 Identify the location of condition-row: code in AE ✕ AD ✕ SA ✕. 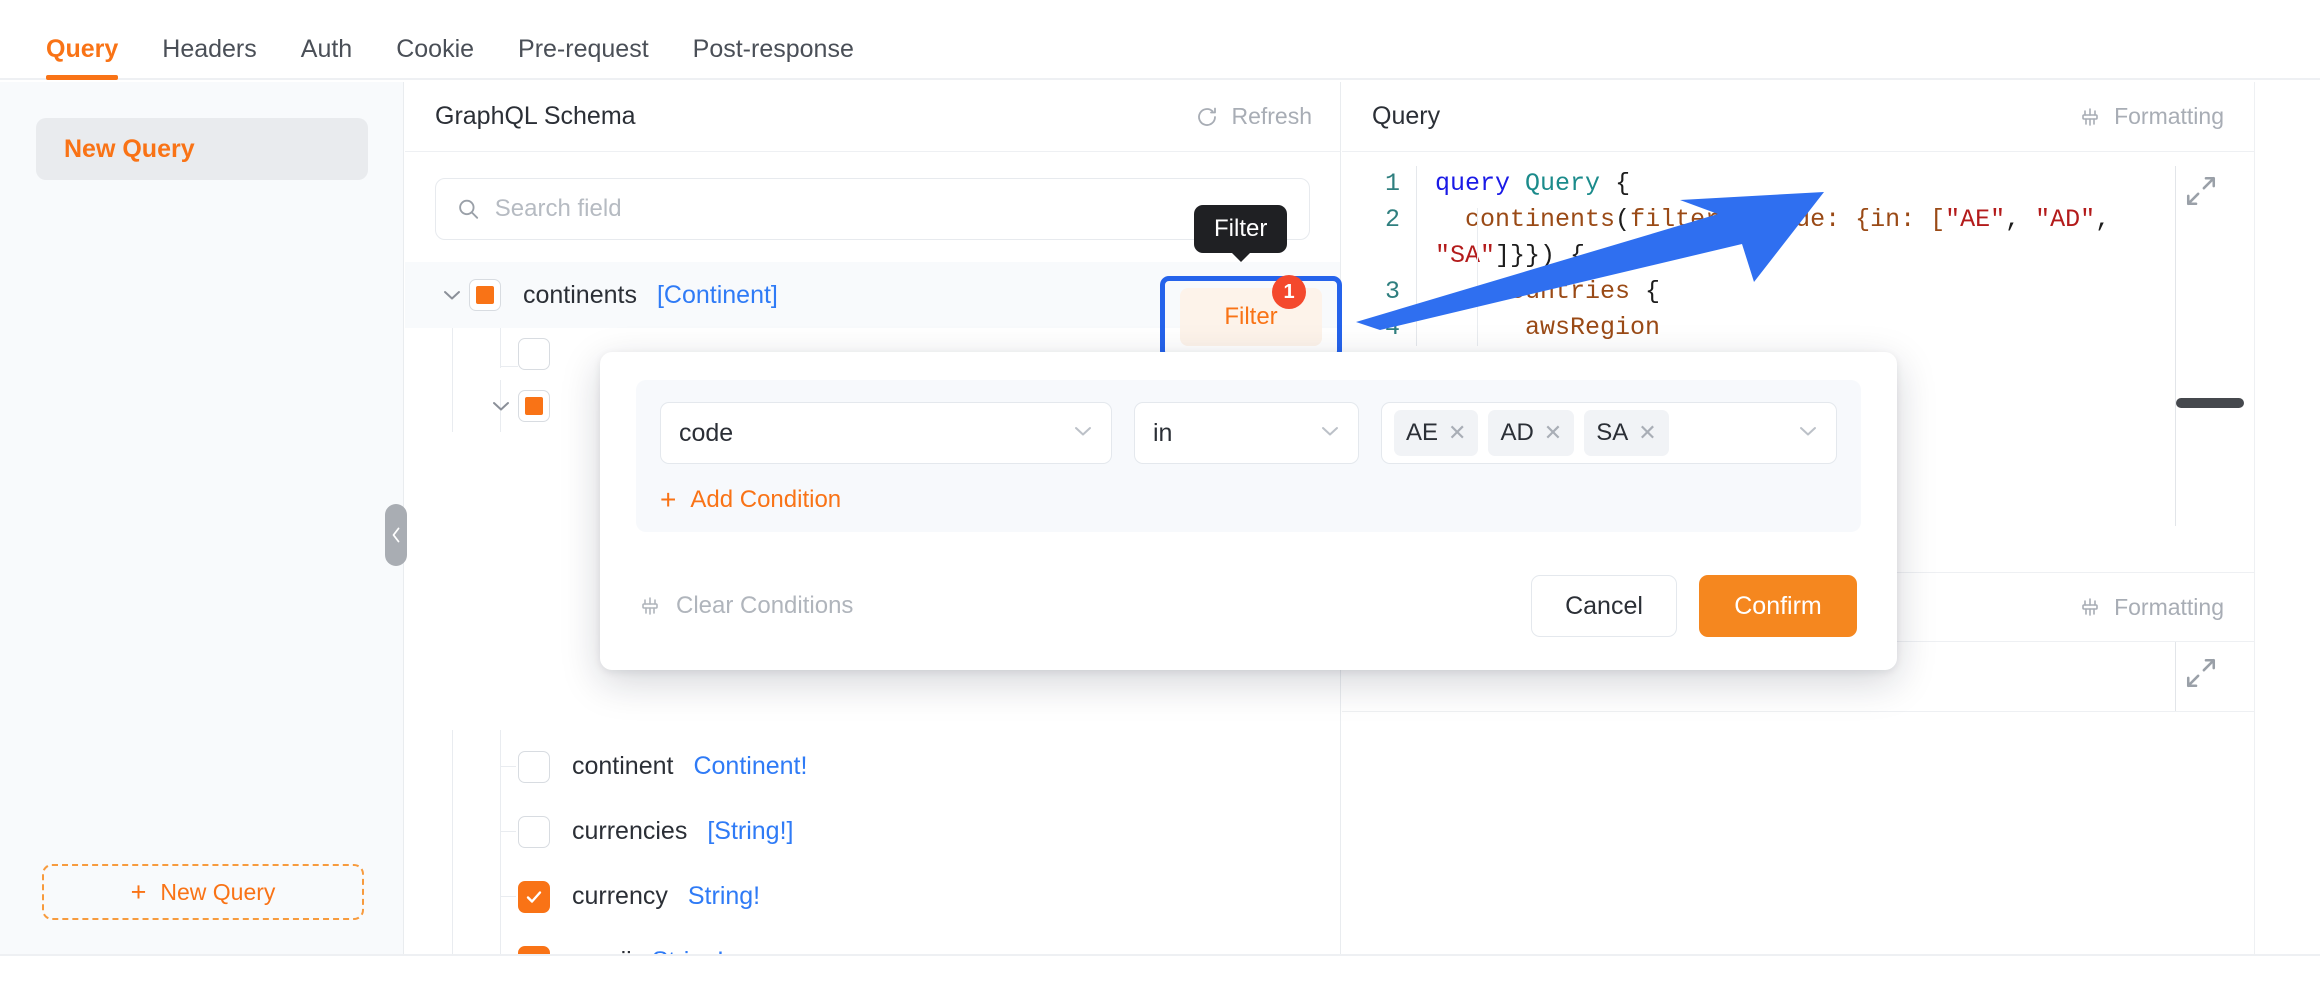
(1248, 433).